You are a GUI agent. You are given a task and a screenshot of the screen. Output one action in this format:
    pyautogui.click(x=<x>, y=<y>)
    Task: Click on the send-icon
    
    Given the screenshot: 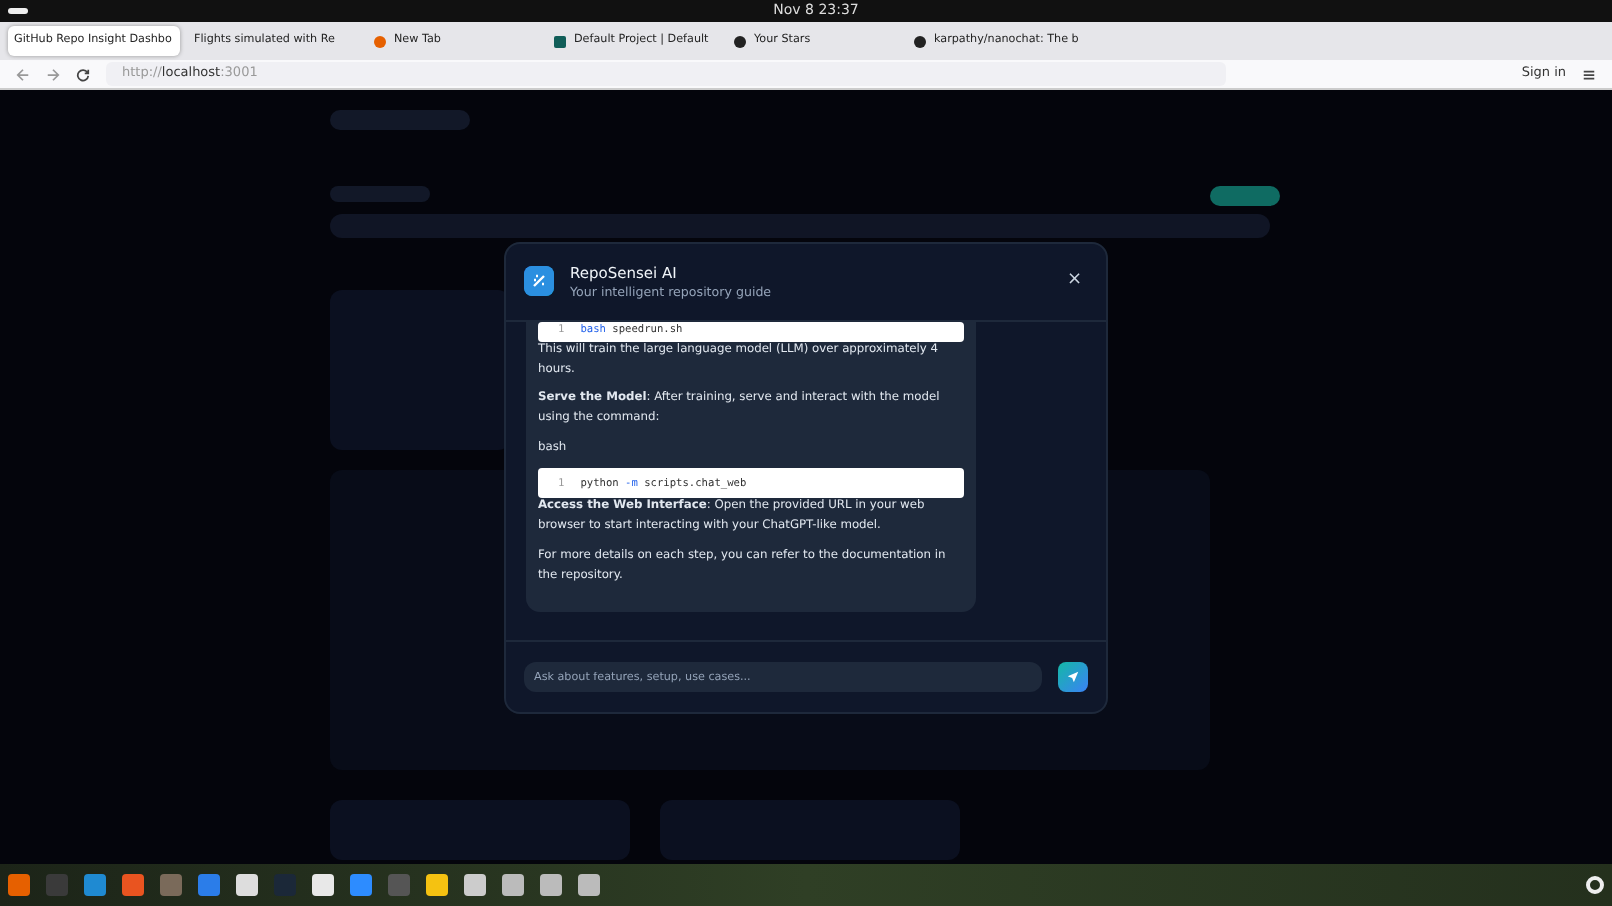 What is the action you would take?
    pyautogui.click(x=1073, y=677)
    